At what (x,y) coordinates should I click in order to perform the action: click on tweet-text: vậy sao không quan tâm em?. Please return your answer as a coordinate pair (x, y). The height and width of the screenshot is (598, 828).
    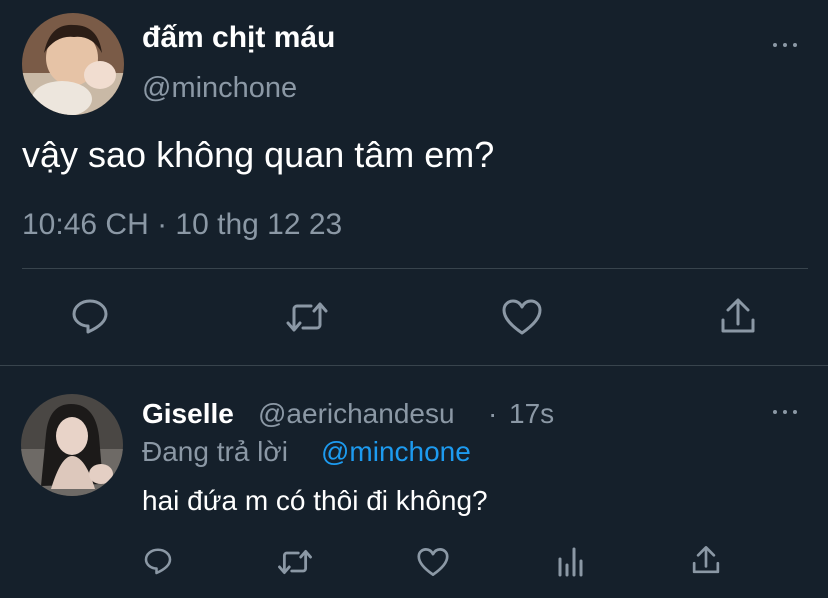
    Looking at the image, I should click on (258, 154).